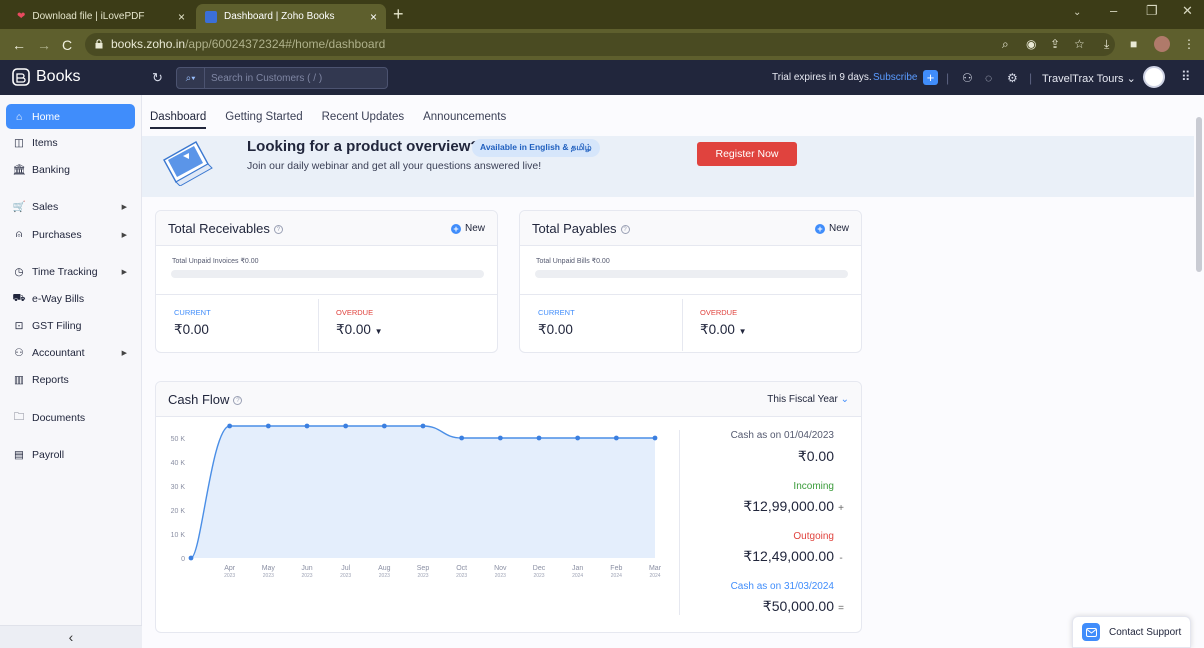 The image size is (1204, 648). I want to click on search-input, so click(290, 78).